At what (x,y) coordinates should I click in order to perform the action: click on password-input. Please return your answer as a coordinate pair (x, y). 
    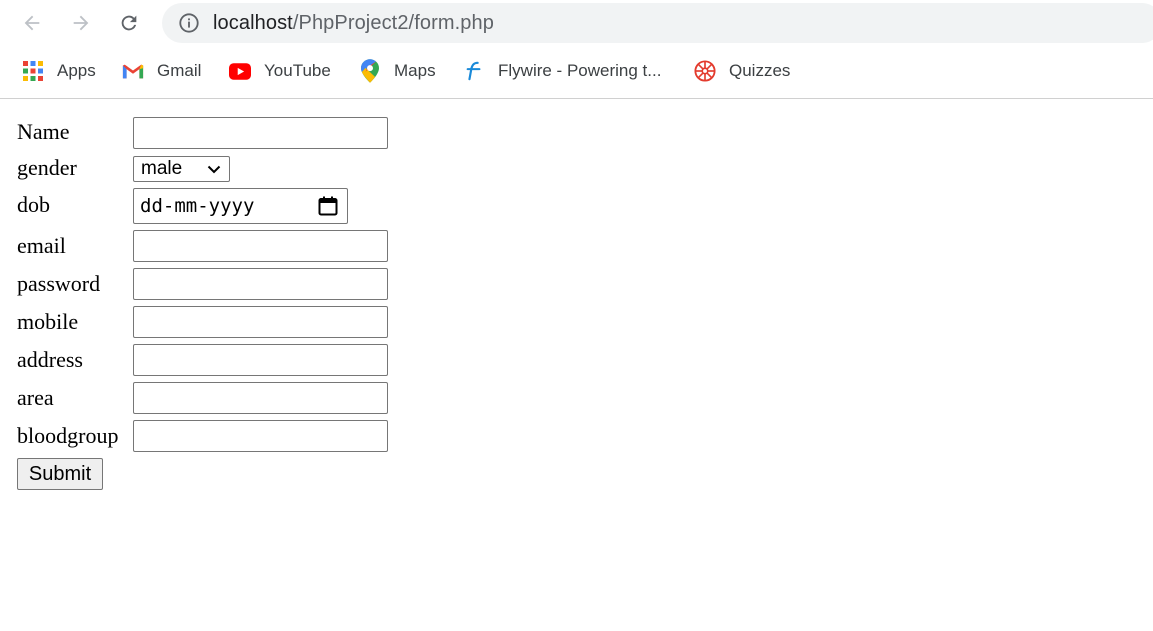
    Looking at the image, I should click on (260, 284).